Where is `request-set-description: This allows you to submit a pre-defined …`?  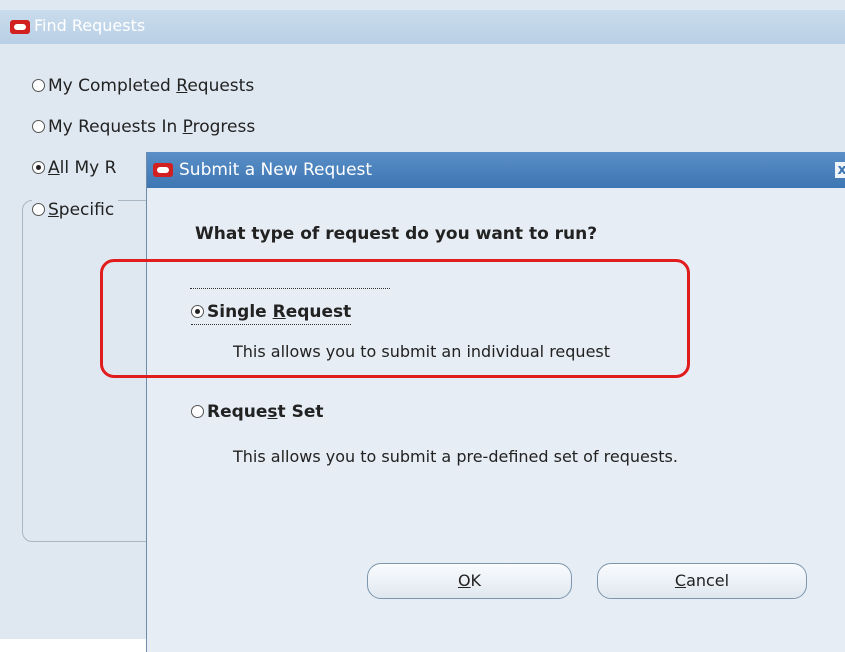 request-set-description: This allows you to submit a pre-defined … is located at coordinates (455, 456).